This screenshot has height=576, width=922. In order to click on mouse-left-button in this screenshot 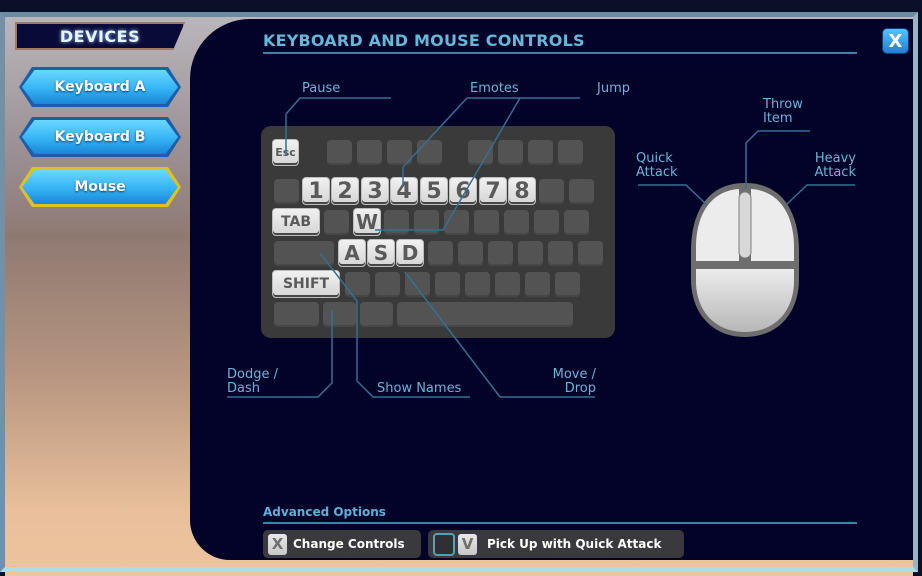, I will do `click(717, 225)`.